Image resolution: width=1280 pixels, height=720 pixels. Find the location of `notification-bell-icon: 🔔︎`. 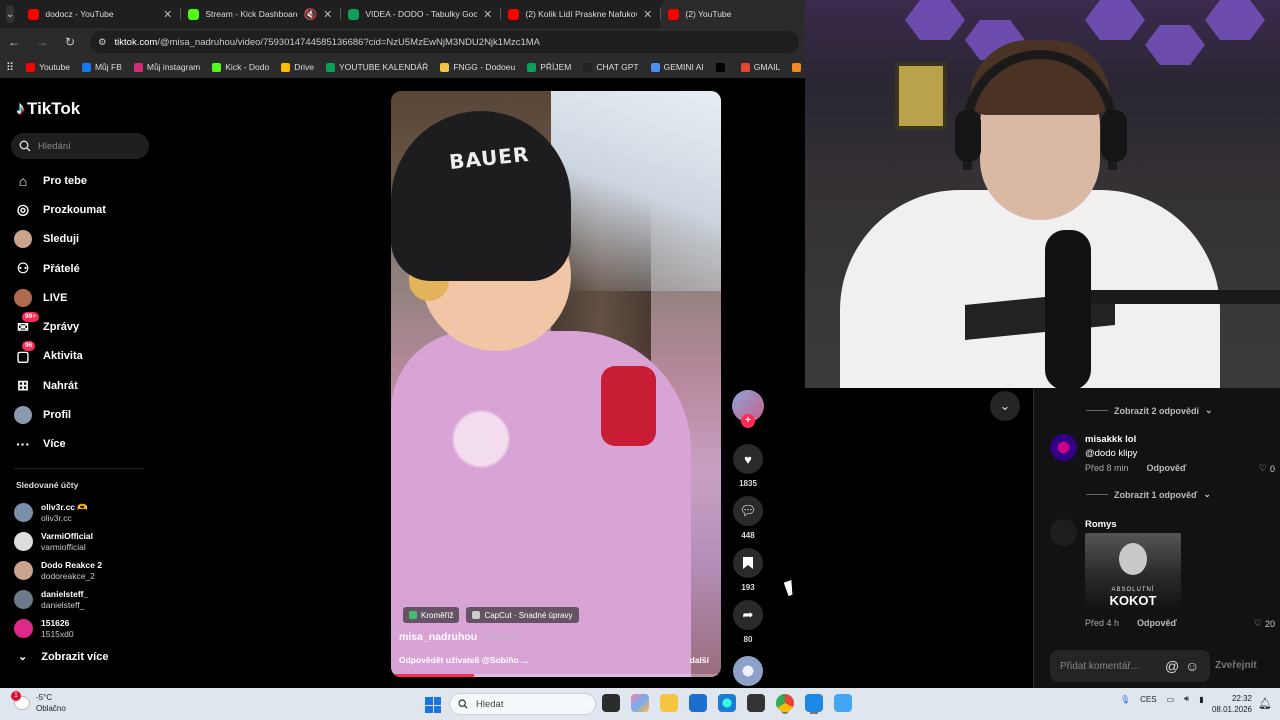

notification-bell-icon: 🔔︎ is located at coordinates (1265, 703).